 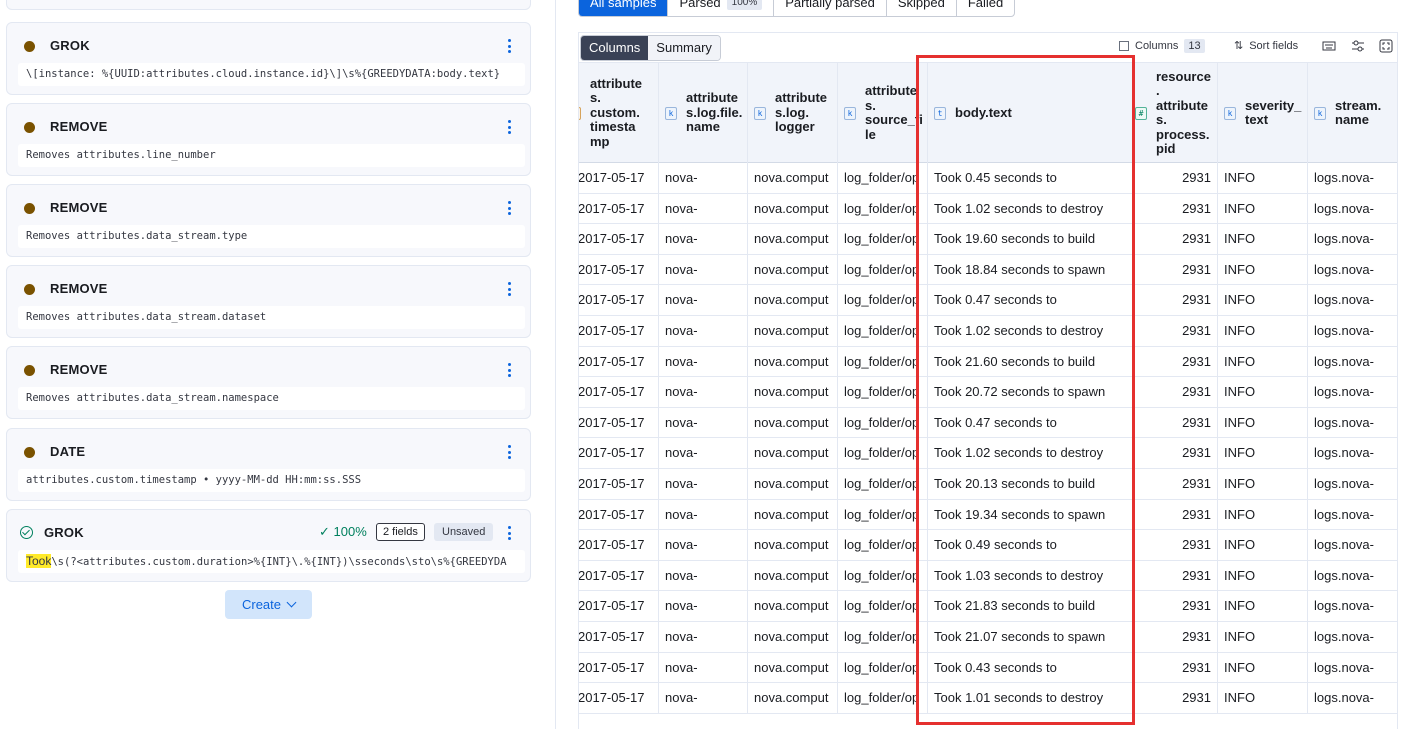 I want to click on filter-failed: Failed, so click(x=985, y=8).